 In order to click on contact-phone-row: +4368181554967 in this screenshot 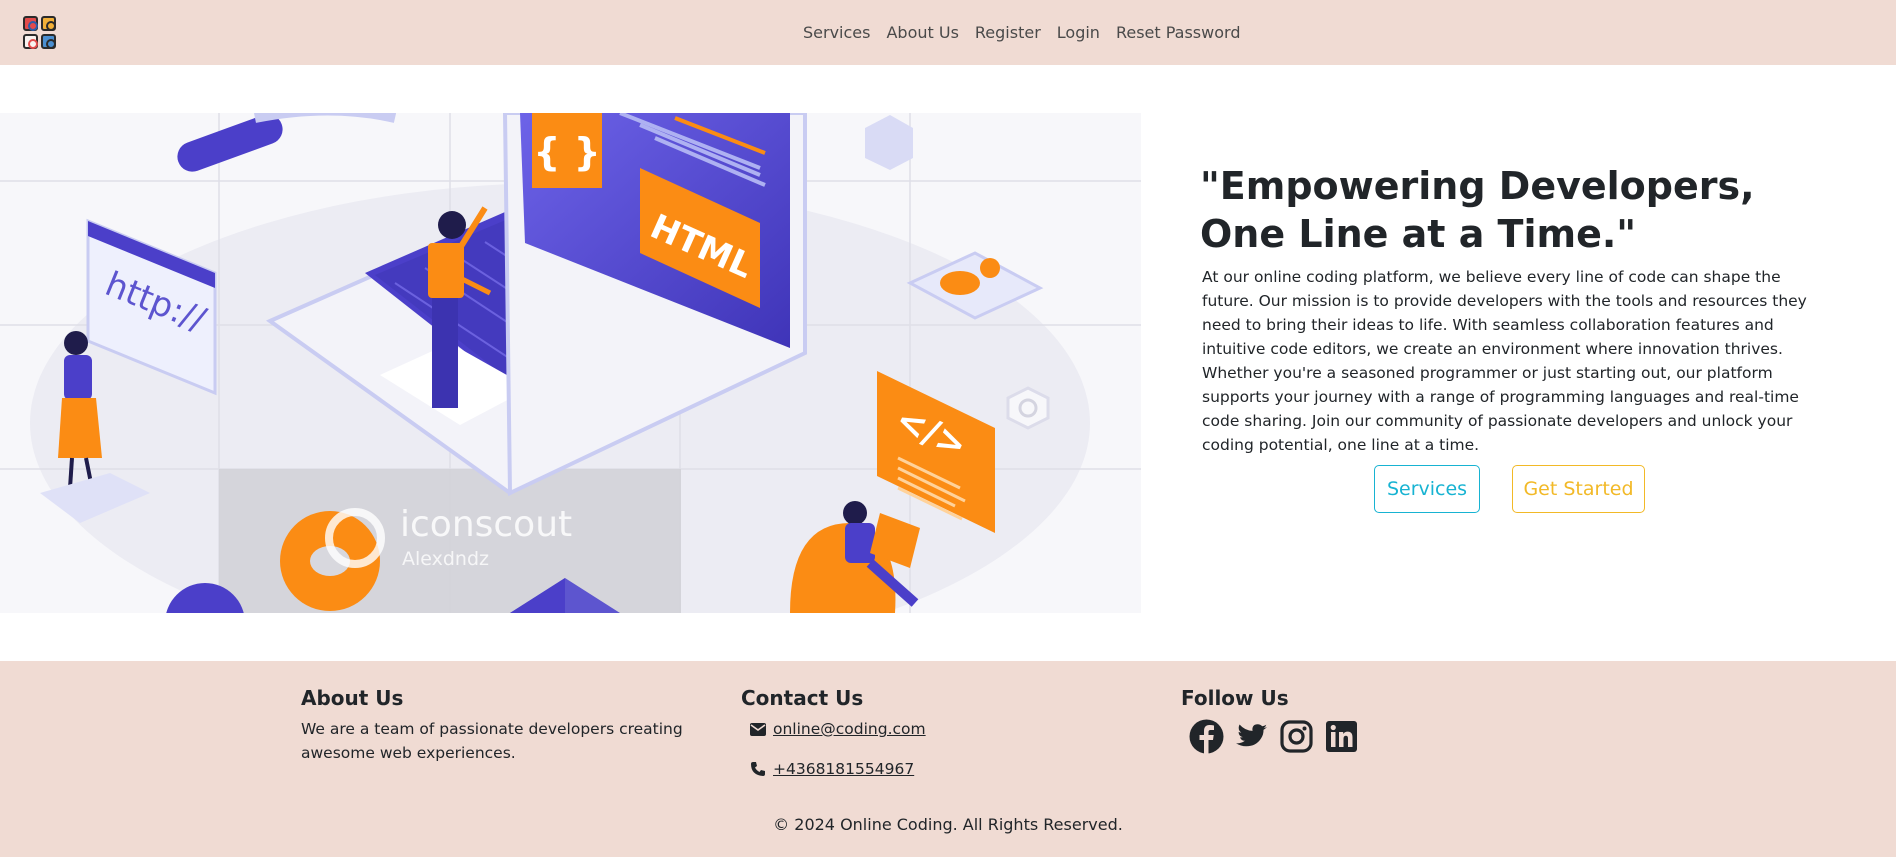, I will do `click(941, 769)`.